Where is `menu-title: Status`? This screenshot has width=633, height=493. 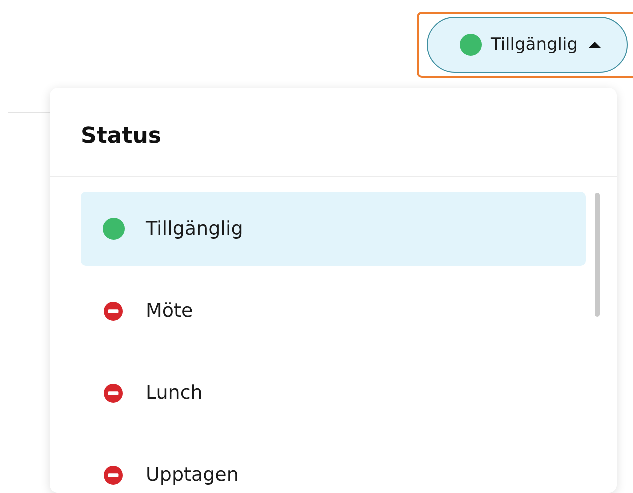
menu-title: Status is located at coordinates (121, 136).